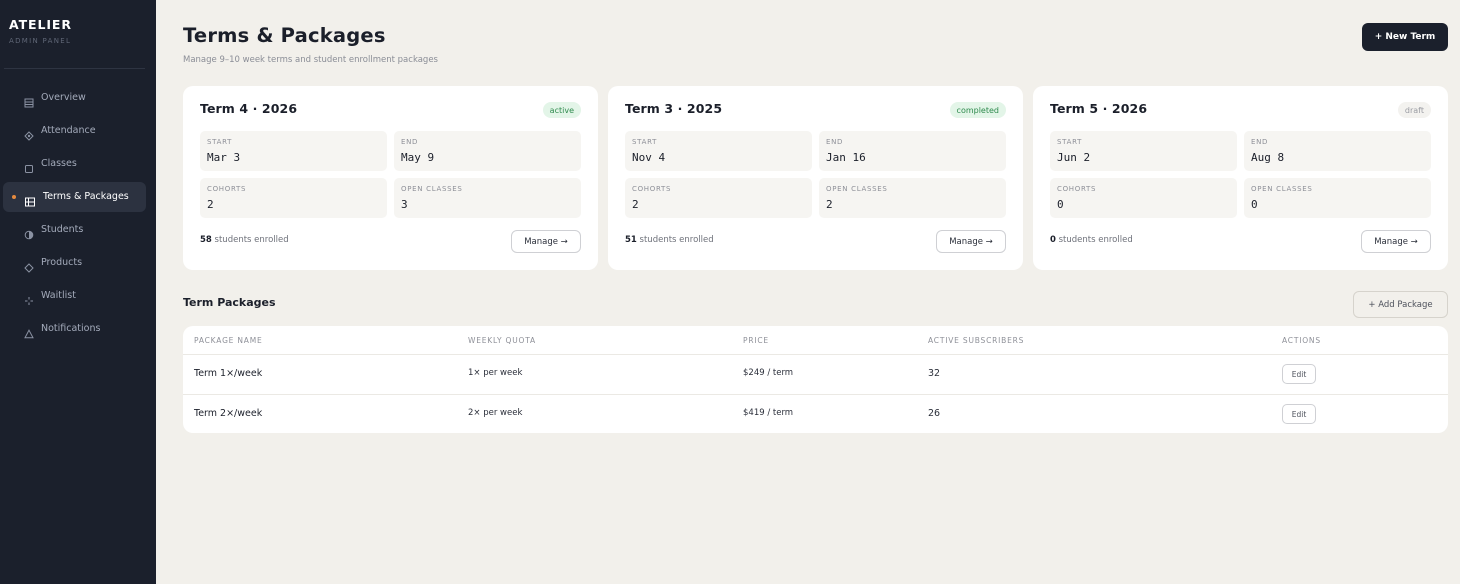 Image resolution: width=1460 pixels, height=584 pixels. Describe the element at coordinates (74, 68) in the screenshot. I see `sidebar-divider` at that location.